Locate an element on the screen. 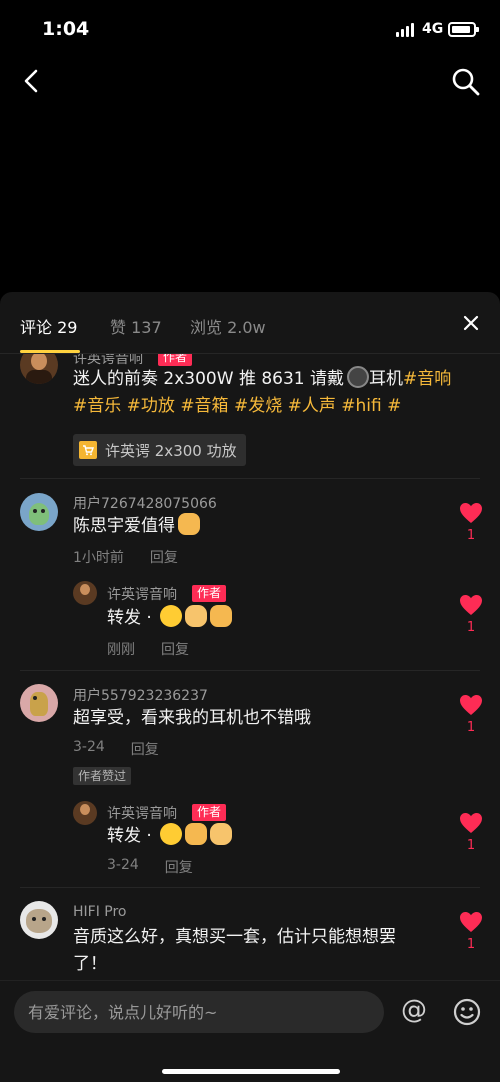 This screenshot has height=1082, width=500. hashtag-music: #音乐 is located at coordinates (97, 406).